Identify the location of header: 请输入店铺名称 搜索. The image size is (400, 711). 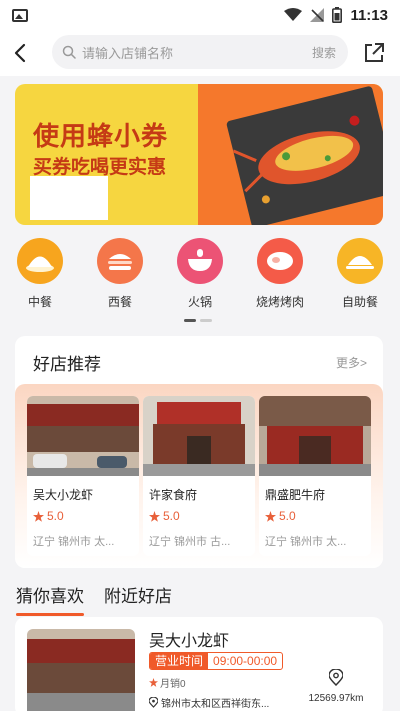
(200, 53).